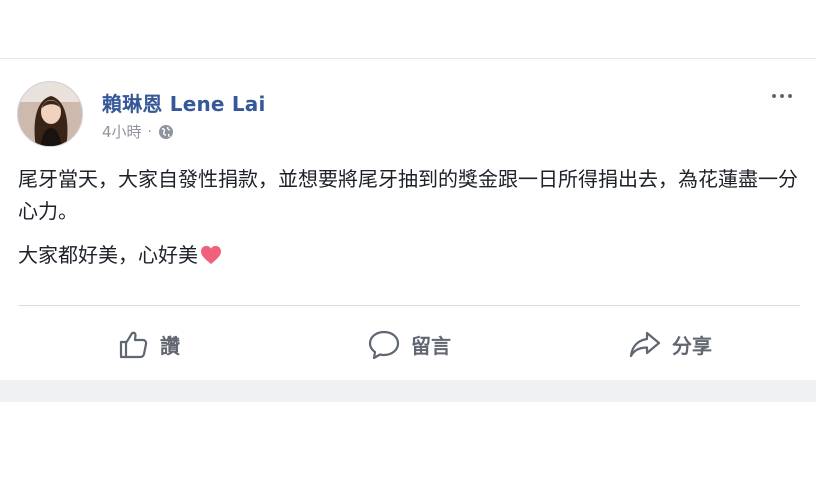 The width and height of the screenshot is (816, 493). I want to click on like-button: 讚, so click(148, 344).